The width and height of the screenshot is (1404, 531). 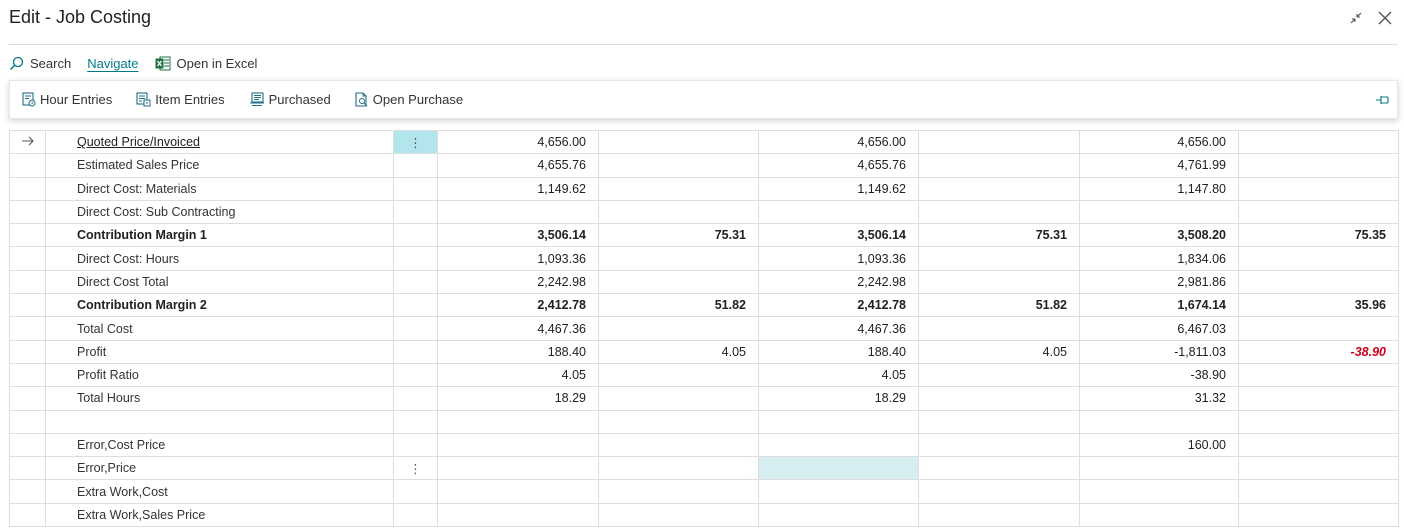 I want to click on amount-cell: 4,761.99, so click(x=1159, y=165).